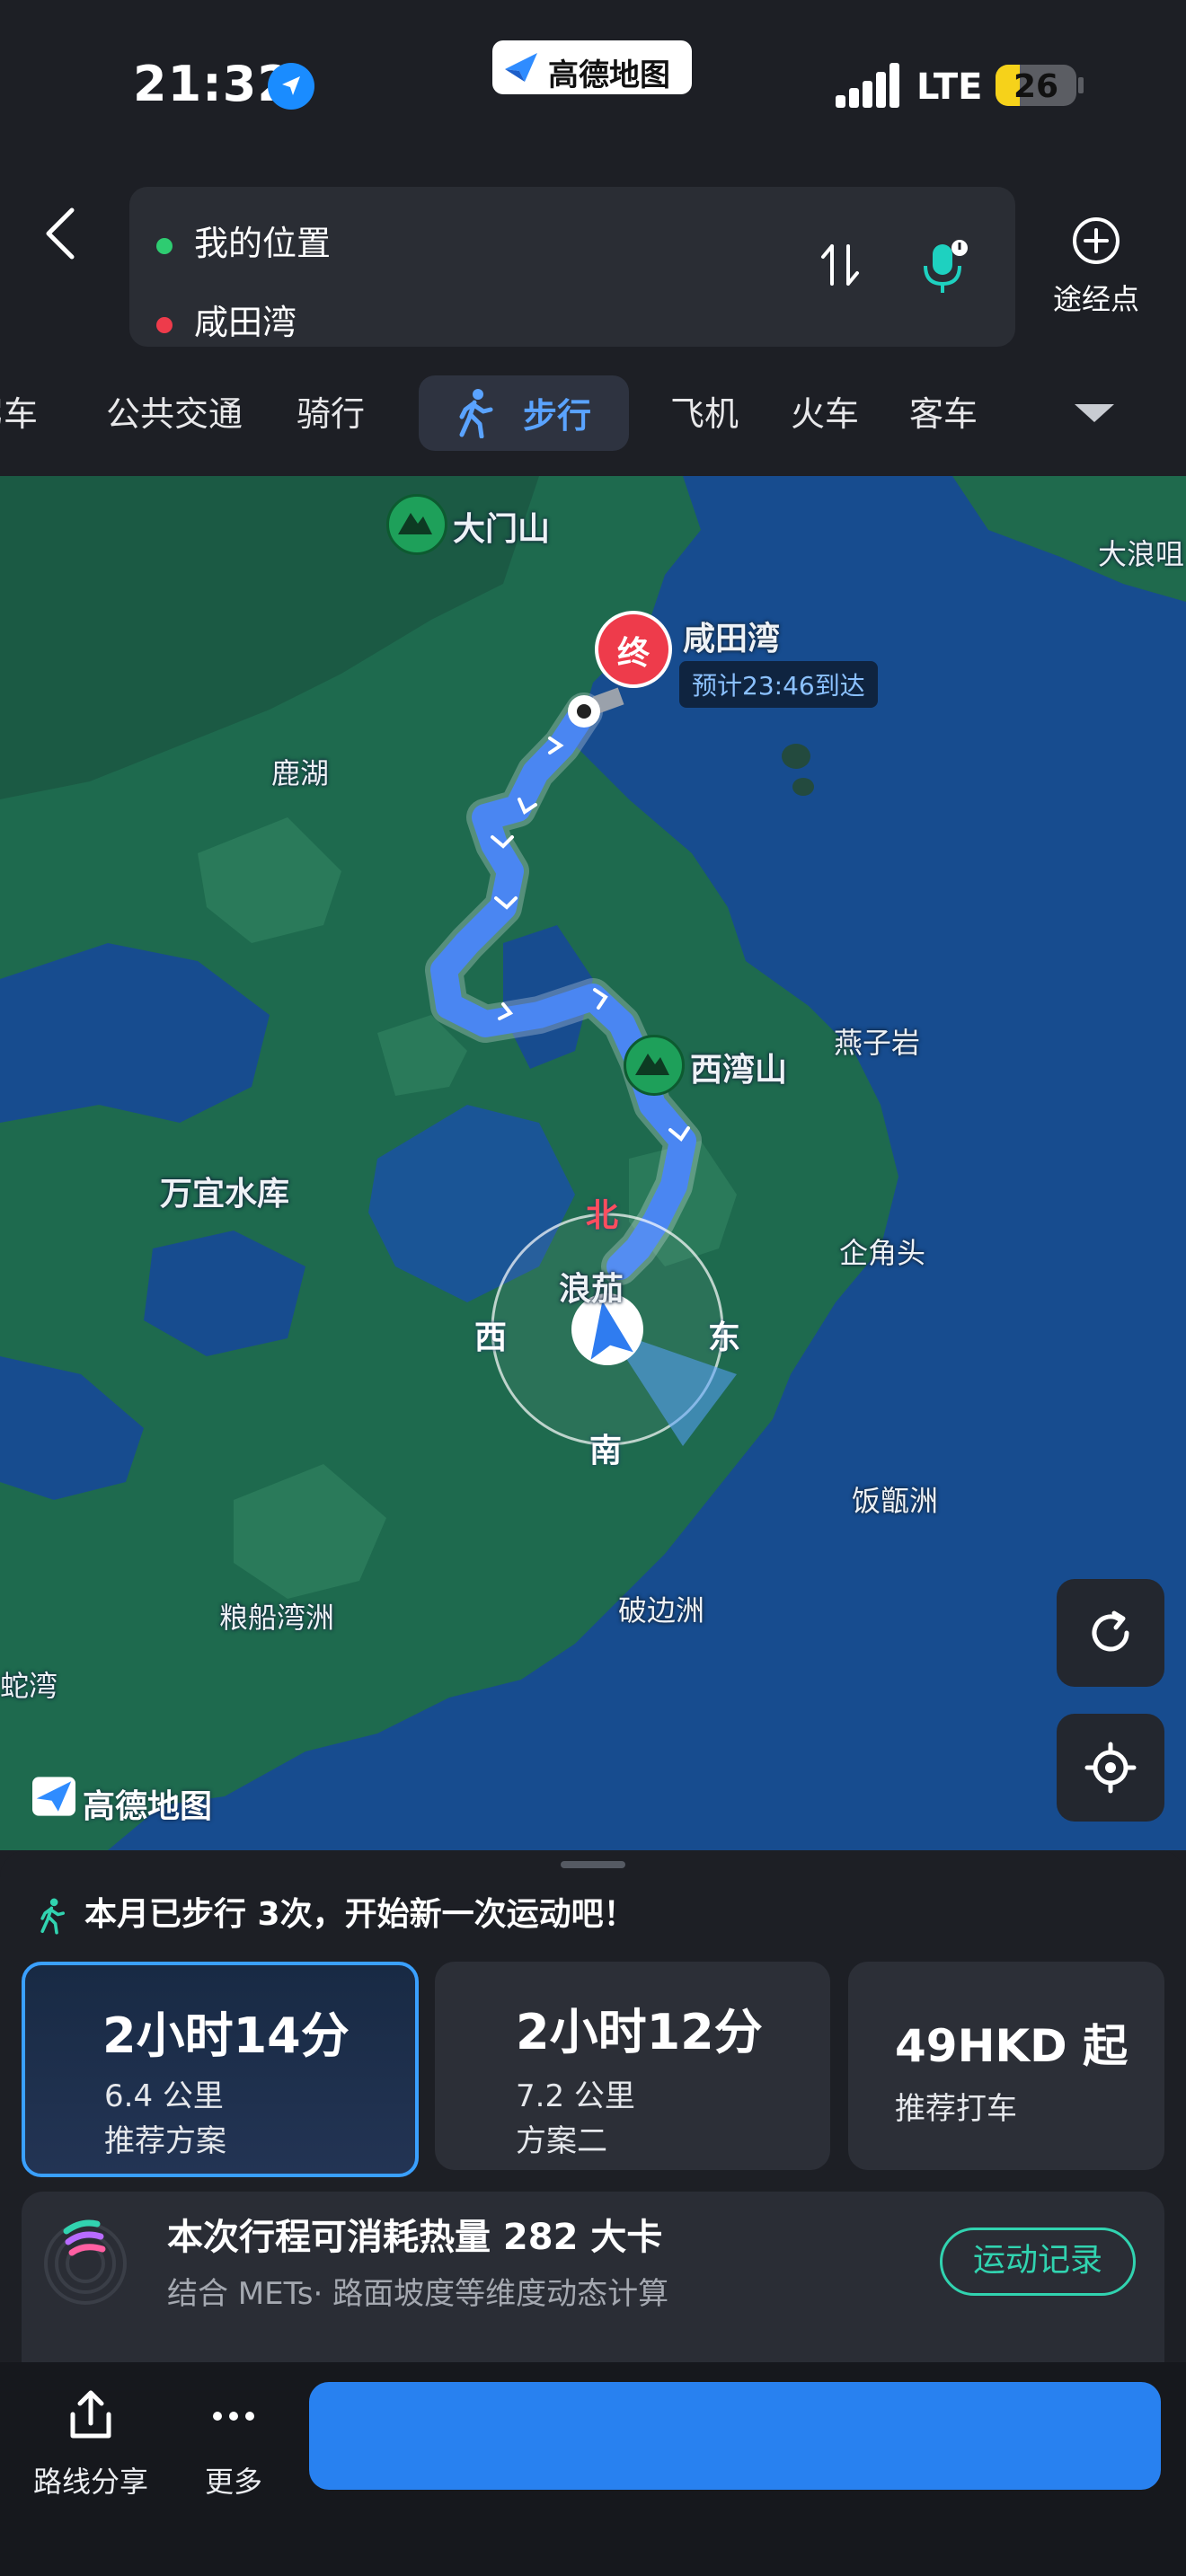 This screenshot has width=1186, height=2576. I want to click on brand-badge: 高德地图, so click(592, 67).